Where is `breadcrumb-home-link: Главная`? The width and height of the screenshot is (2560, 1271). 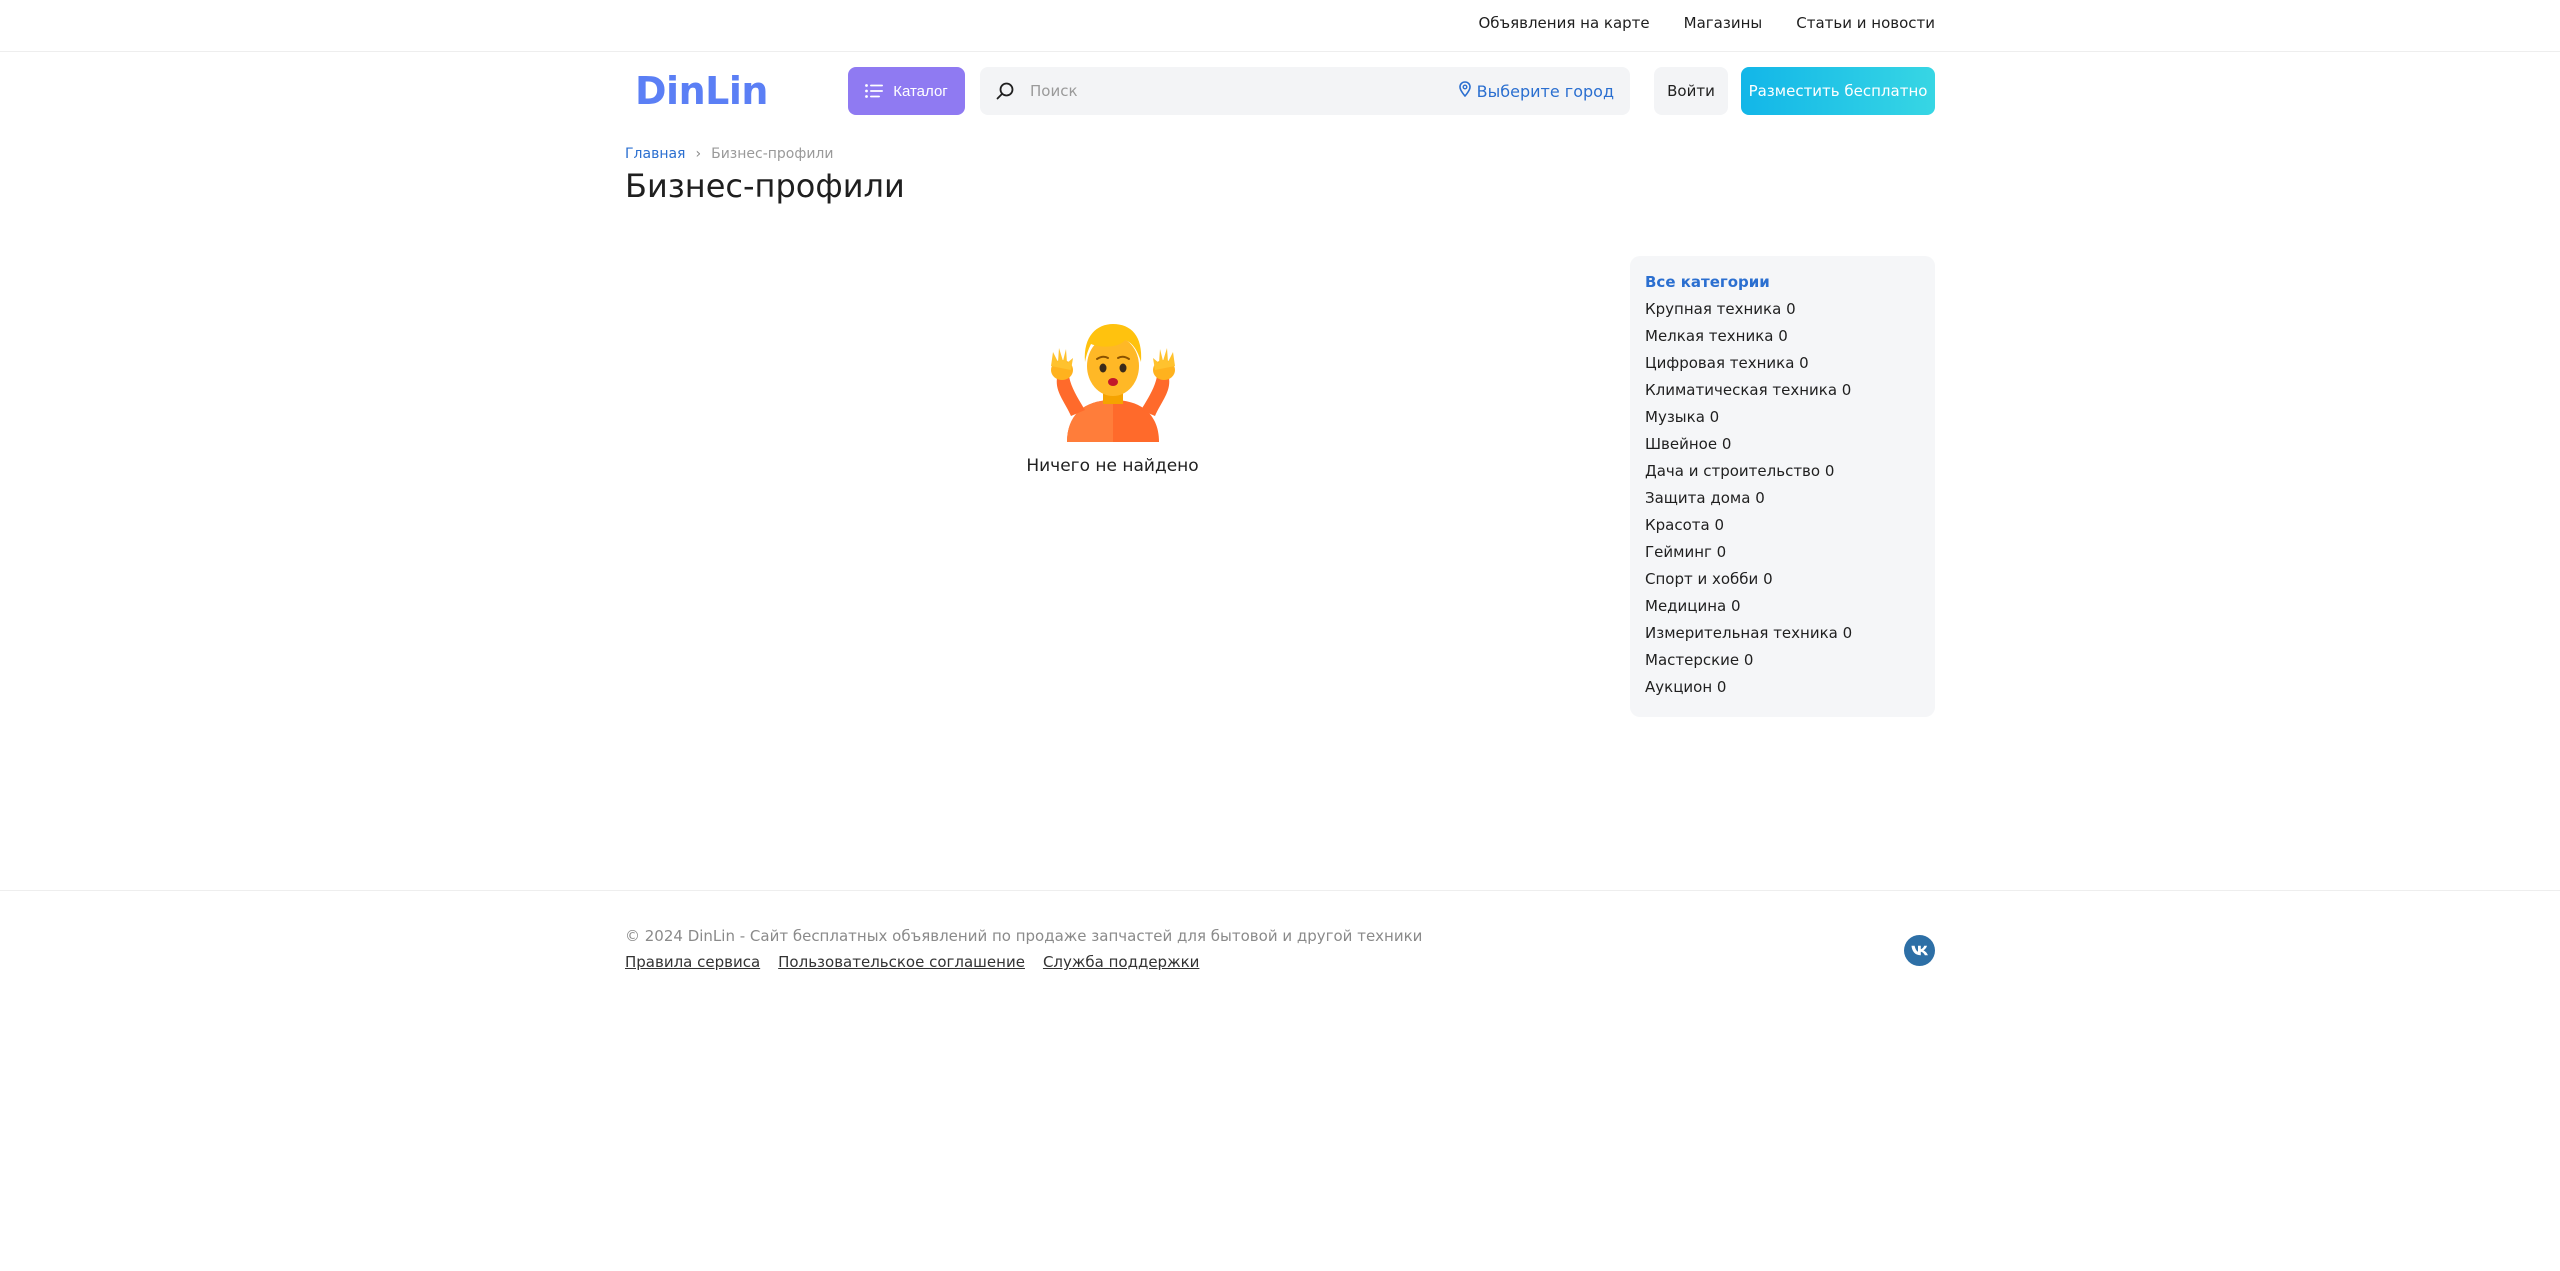
breadcrumb-home-link: Главная is located at coordinates (655, 154).